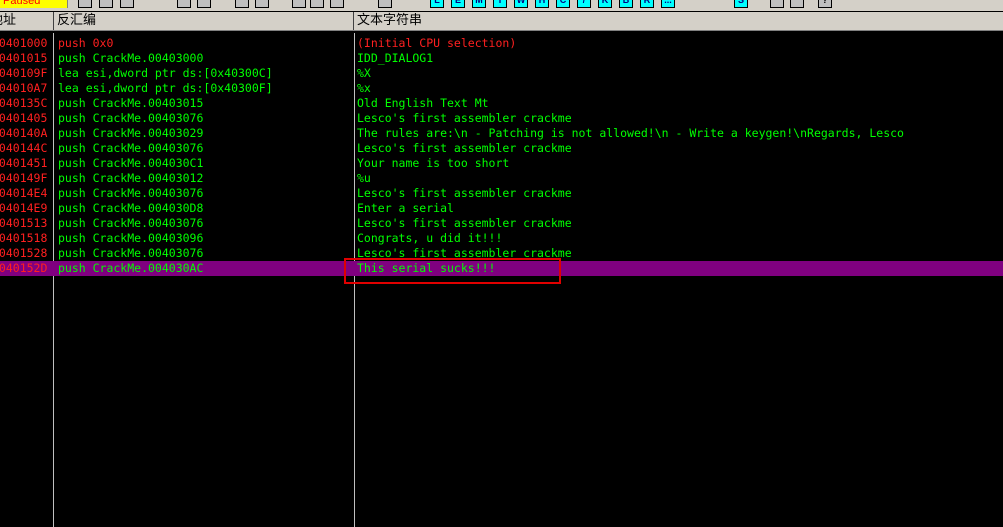 This screenshot has width=1003, height=527. I want to click on column-header: 地址 反汇编 文本字符串, so click(501, 21).